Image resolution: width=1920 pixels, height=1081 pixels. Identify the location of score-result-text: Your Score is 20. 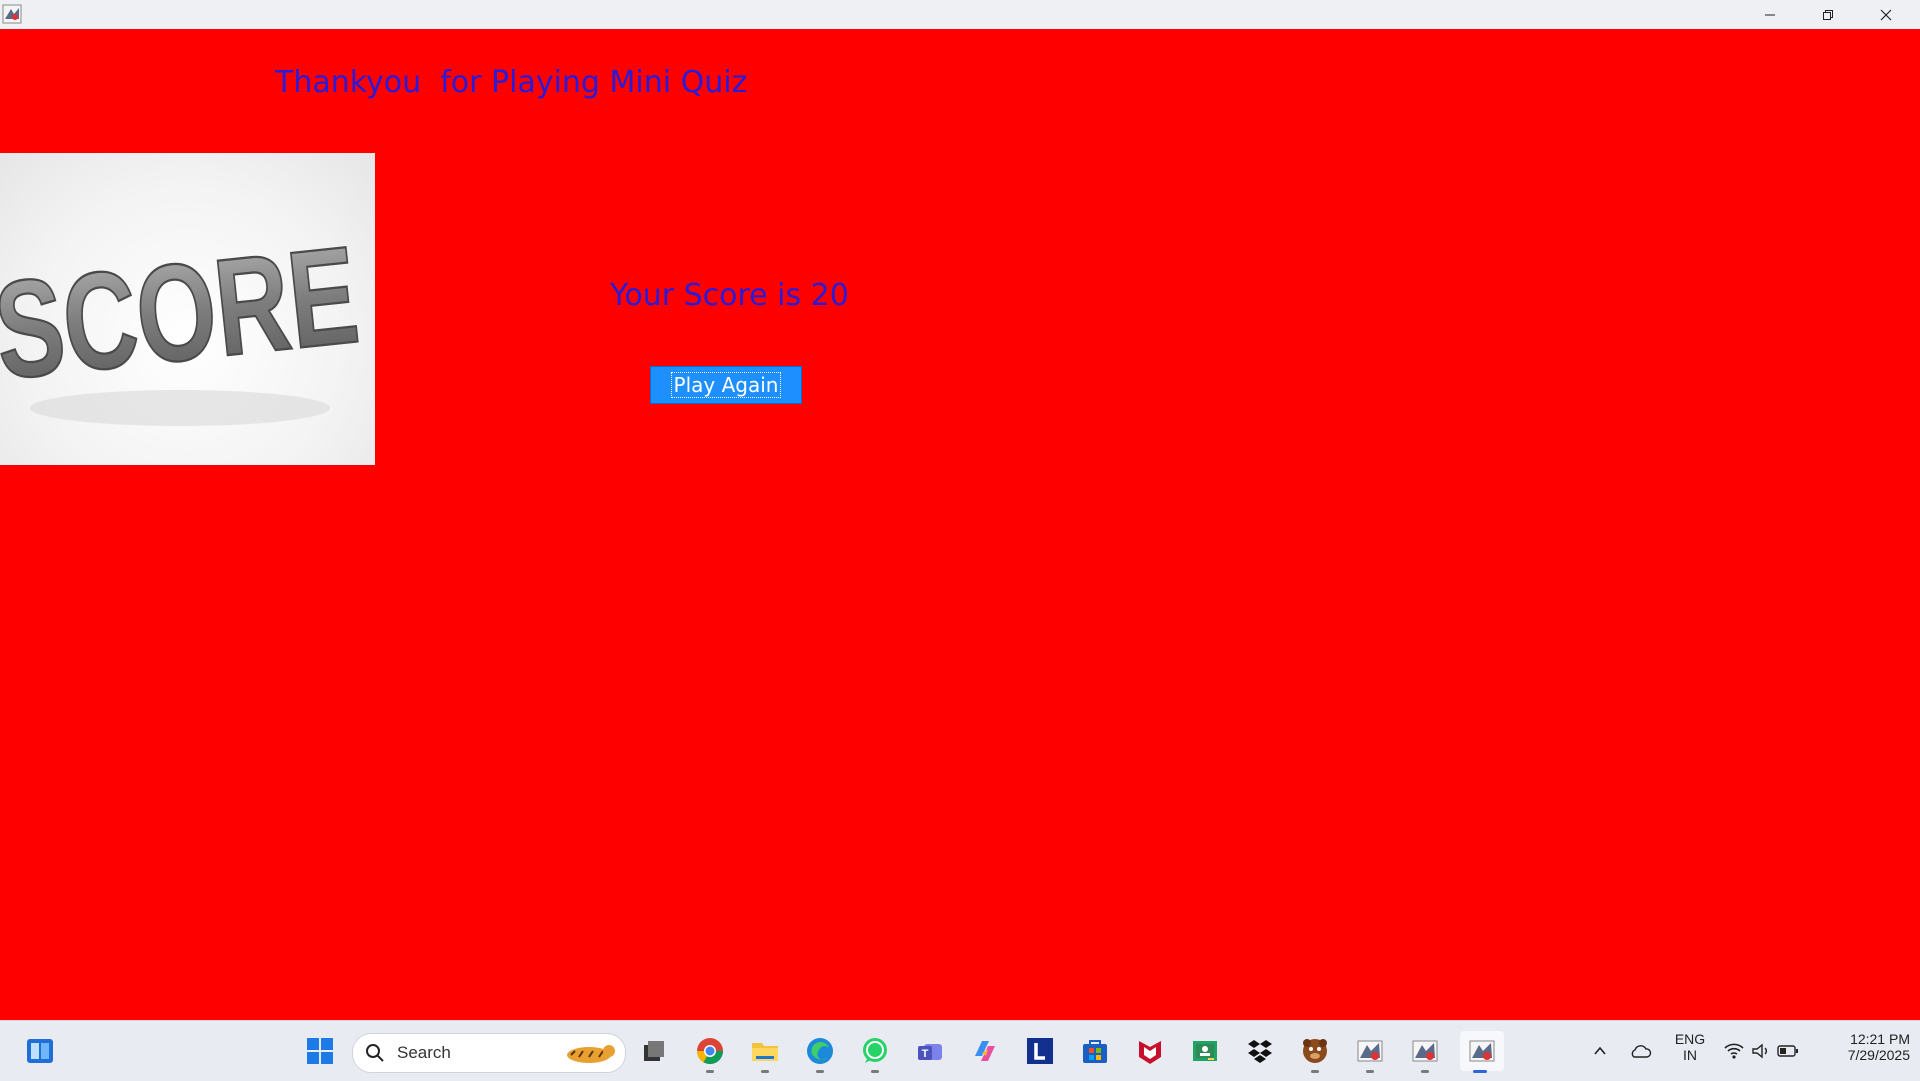
(729, 295).